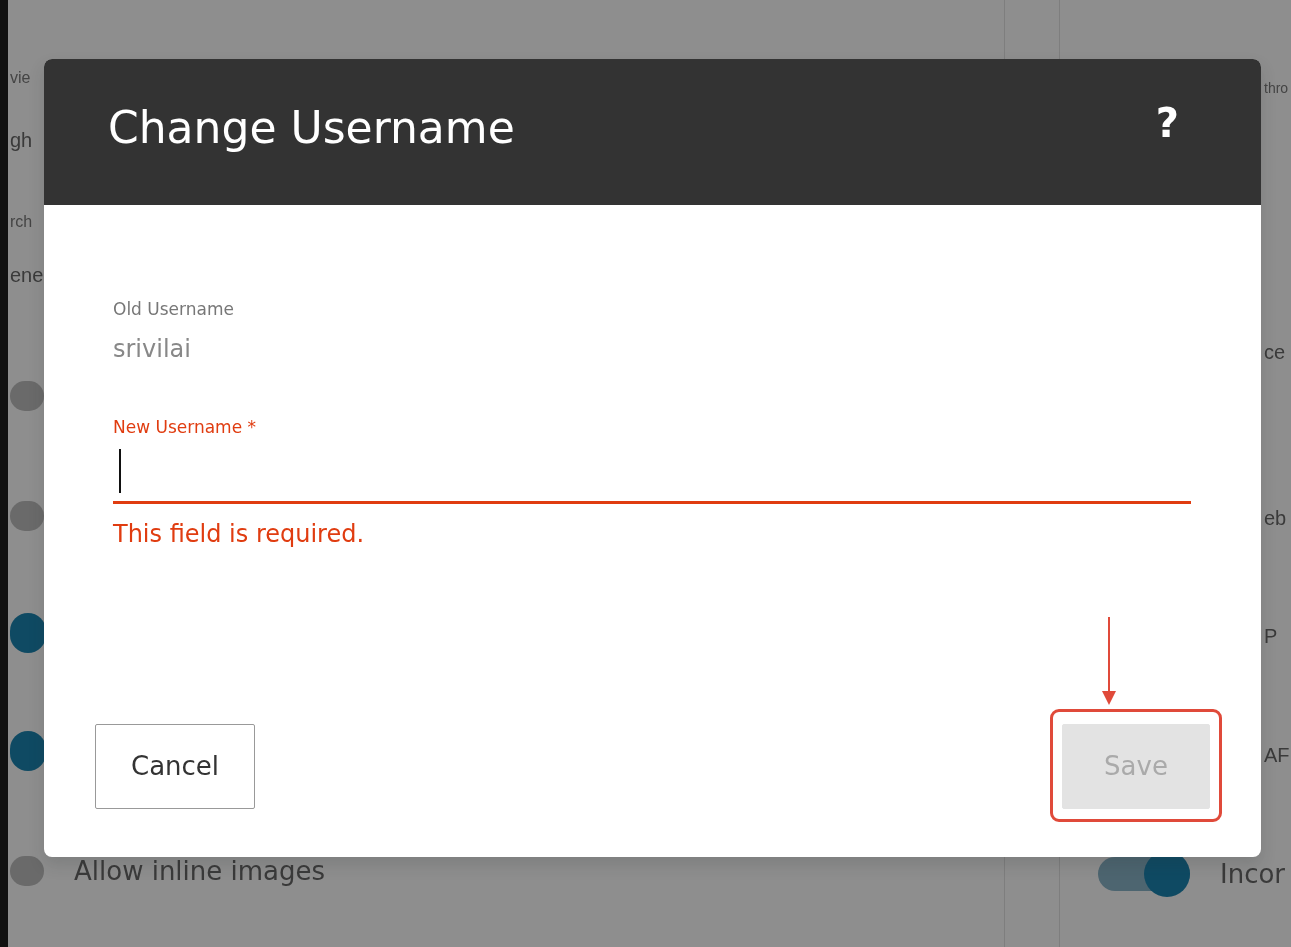 This screenshot has width=1291, height=947. Describe the element at coordinates (1271, 636) in the screenshot. I see `setting-label: P` at that location.